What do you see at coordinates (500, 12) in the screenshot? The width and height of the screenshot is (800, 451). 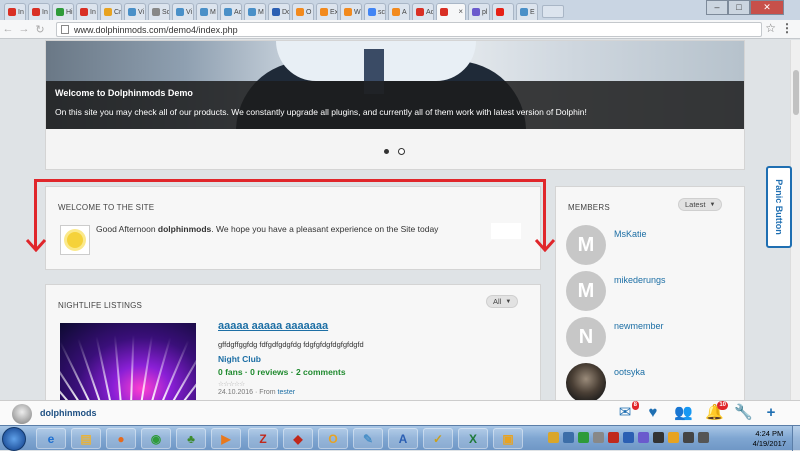 I see `youtube-icon` at bounding box center [500, 12].